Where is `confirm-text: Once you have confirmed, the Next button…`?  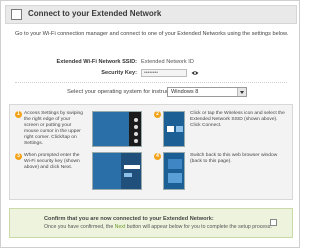 confirm-text: Once you have confirmed, the Next button… is located at coordinates (158, 227).